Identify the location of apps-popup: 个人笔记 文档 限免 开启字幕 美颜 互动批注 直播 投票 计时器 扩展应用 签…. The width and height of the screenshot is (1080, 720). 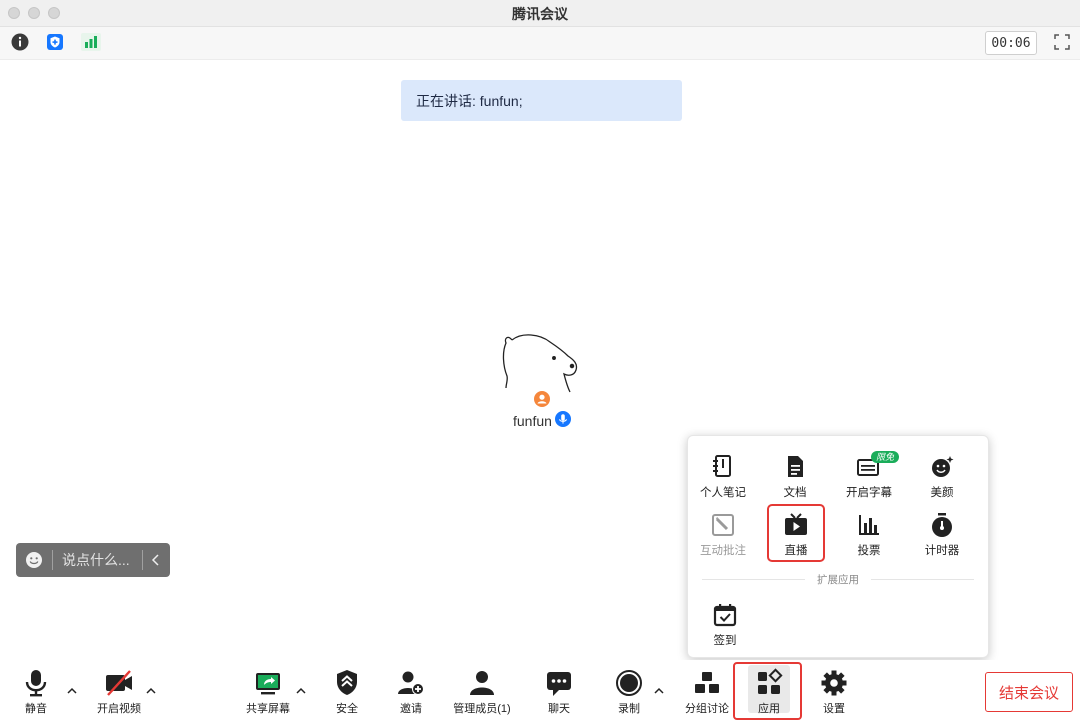
(838, 546).